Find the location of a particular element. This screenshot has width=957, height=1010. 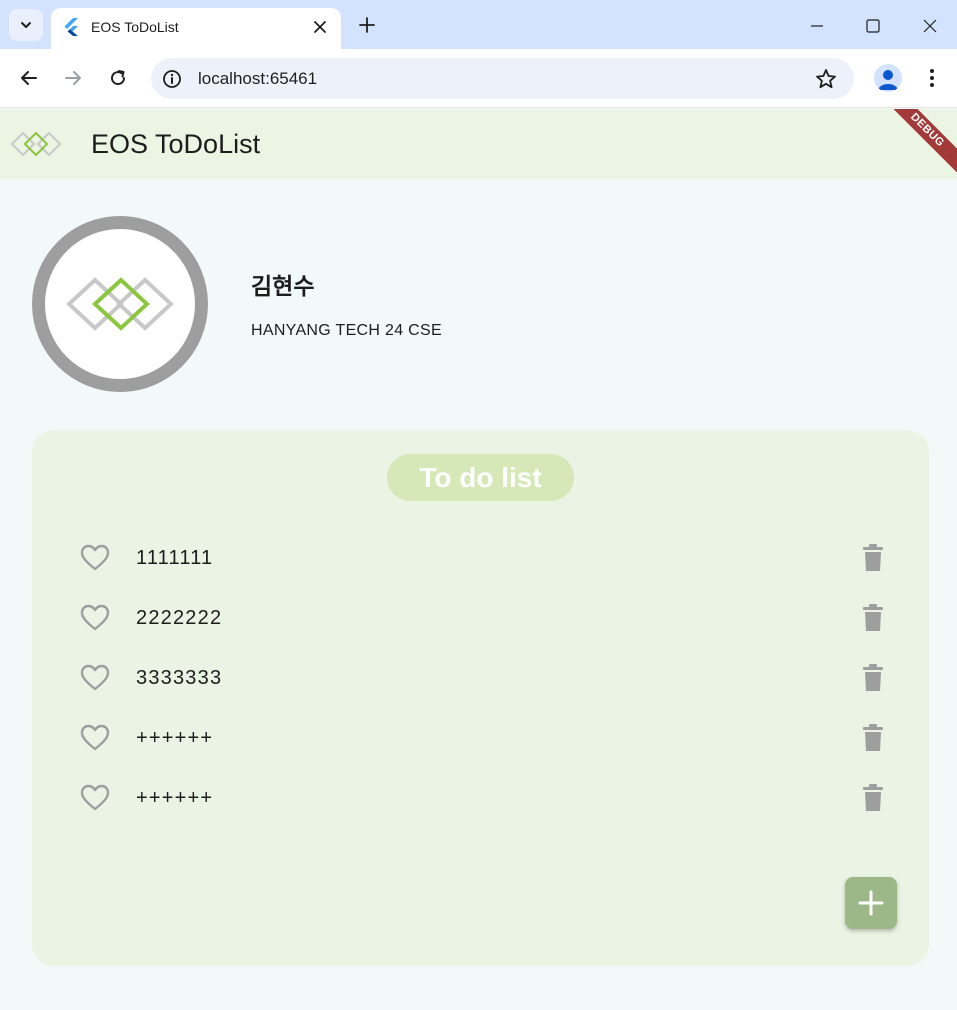

url-text: localhost:65461 is located at coordinates (257, 79).